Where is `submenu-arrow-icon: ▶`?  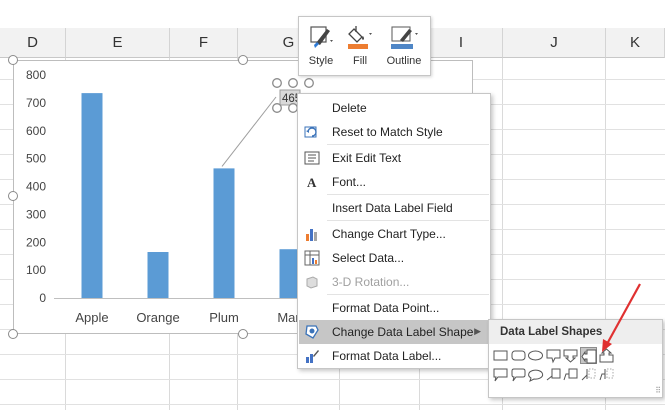 submenu-arrow-icon: ▶ is located at coordinates (477, 331).